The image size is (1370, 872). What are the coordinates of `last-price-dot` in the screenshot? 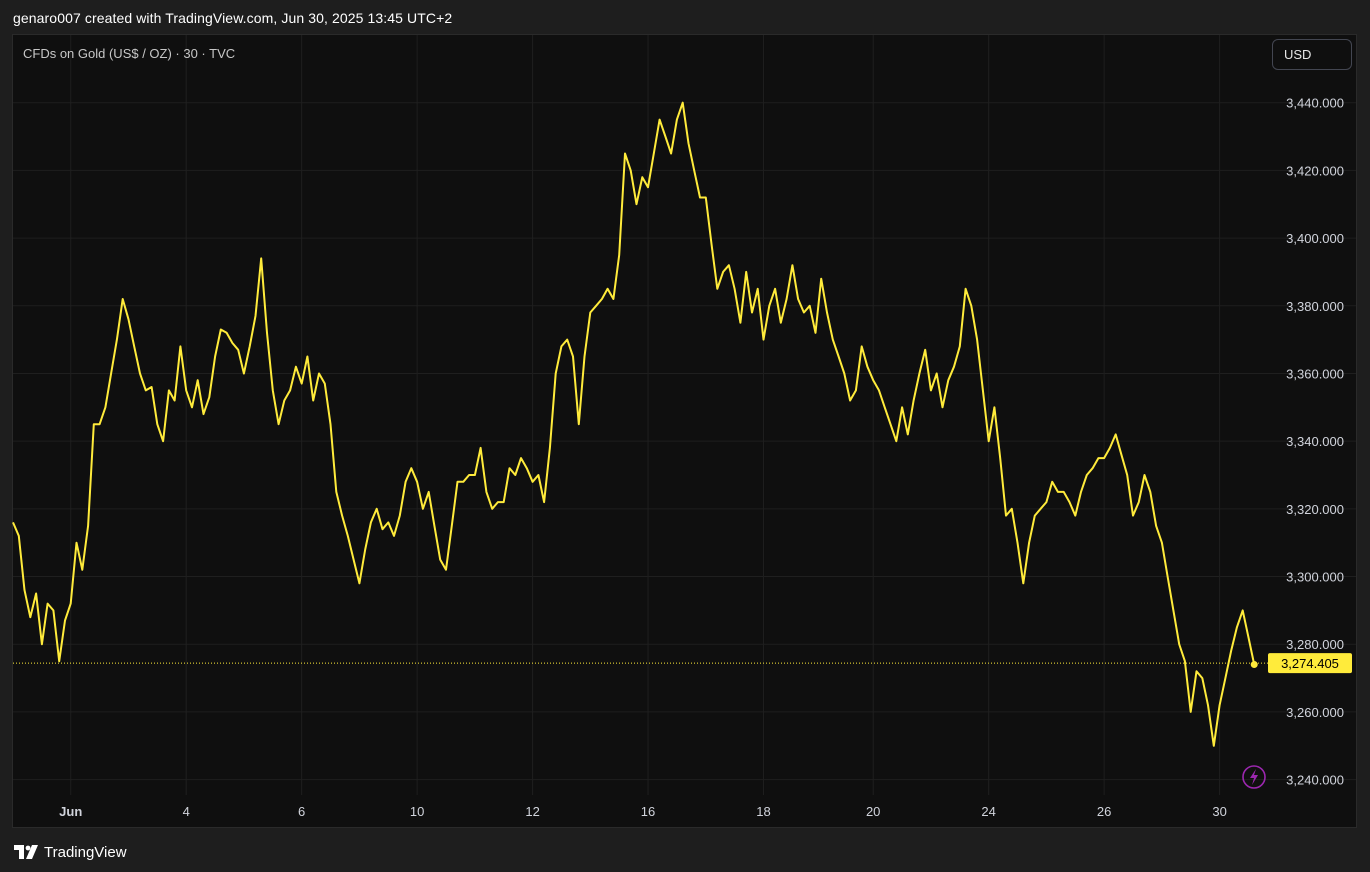 It's located at (1254, 665).